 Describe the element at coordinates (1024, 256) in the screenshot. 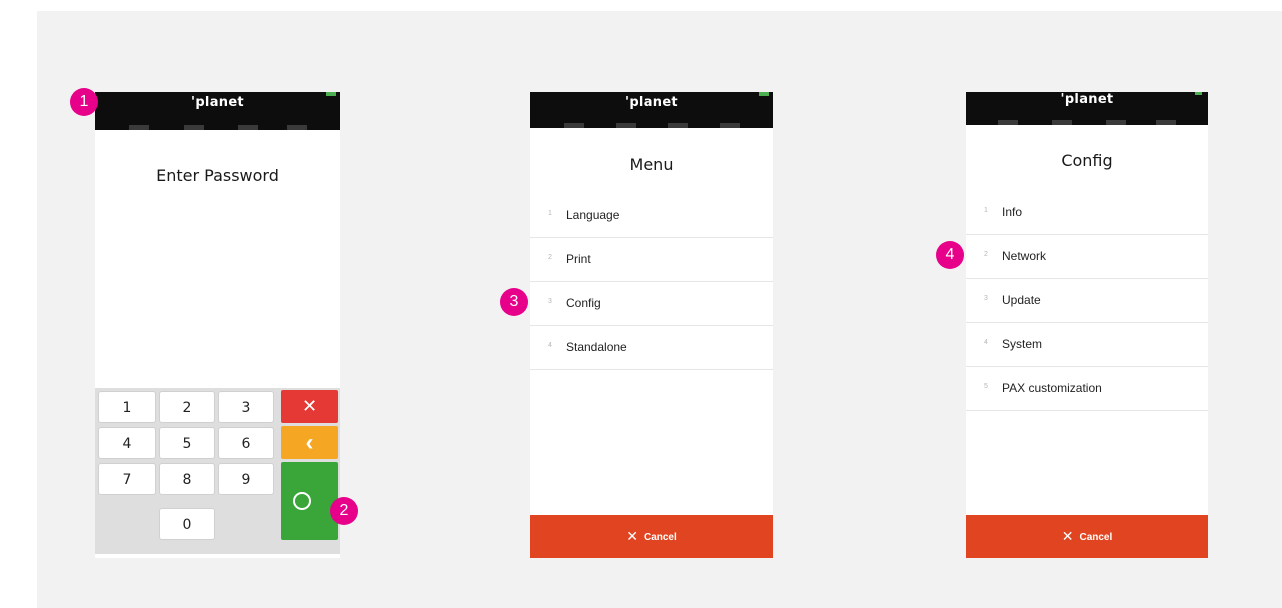

I see `item-label: Network` at that location.